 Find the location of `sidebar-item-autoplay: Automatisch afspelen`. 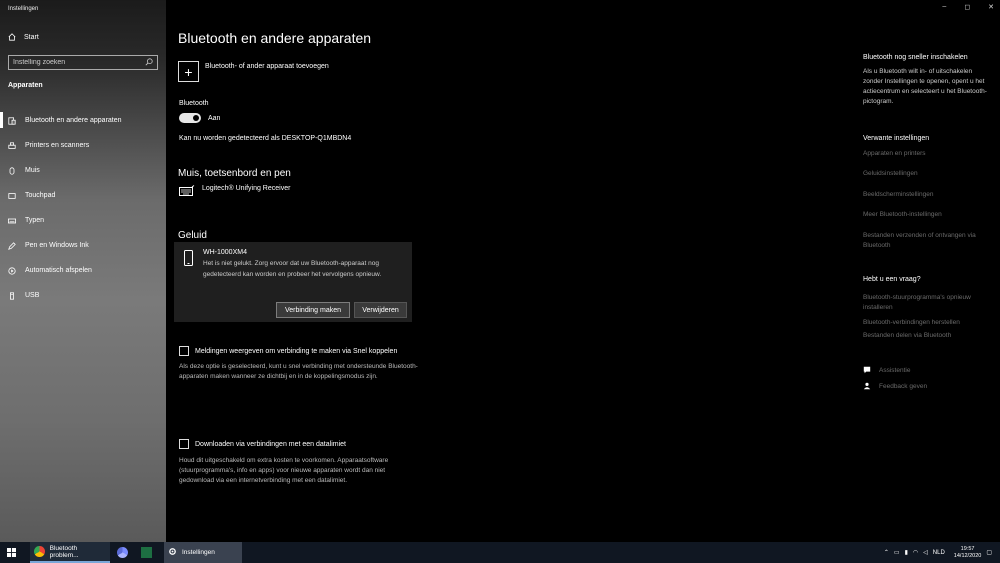

sidebar-item-autoplay: Automatisch afspelen is located at coordinates (83, 270).